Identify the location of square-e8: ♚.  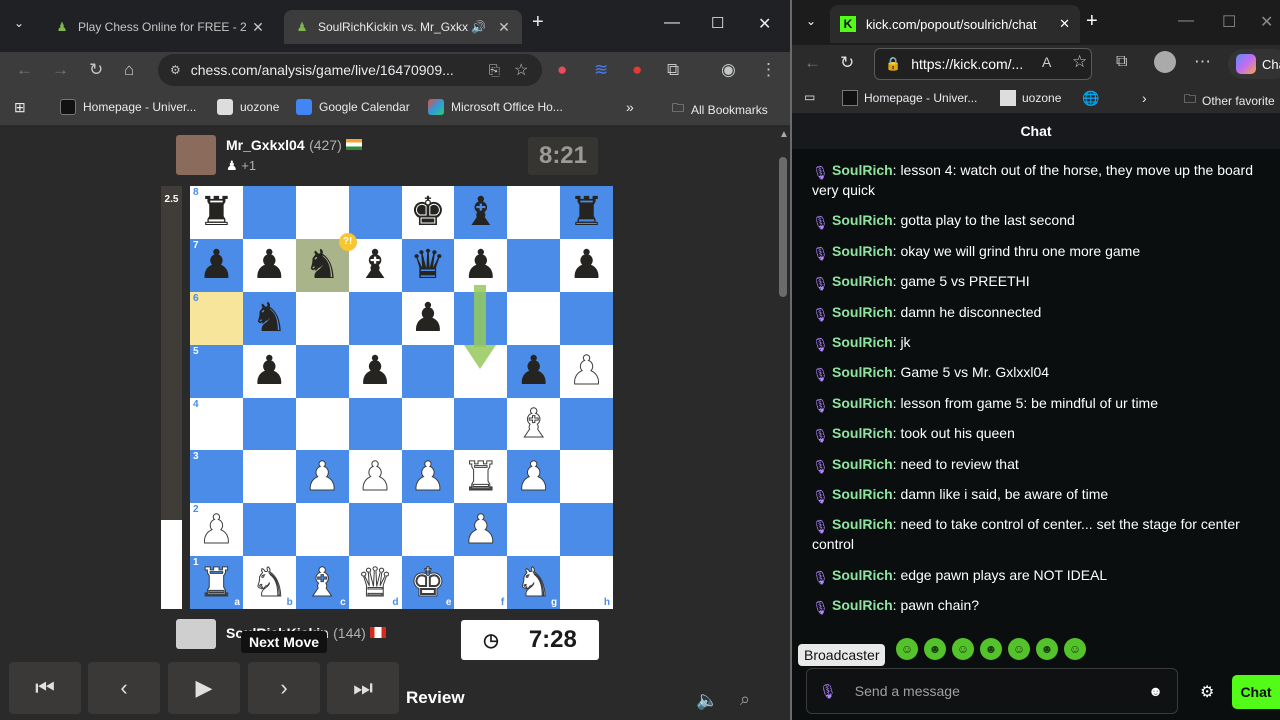
(428, 212).